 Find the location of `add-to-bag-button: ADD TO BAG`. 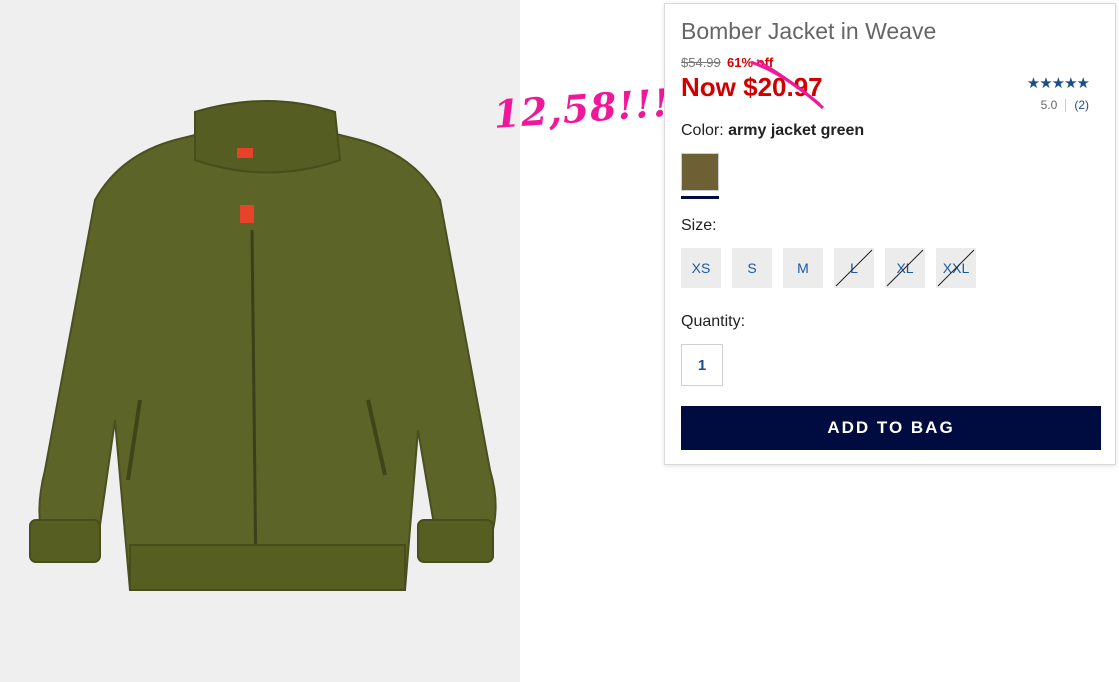

add-to-bag-button: ADD TO BAG is located at coordinates (891, 428).